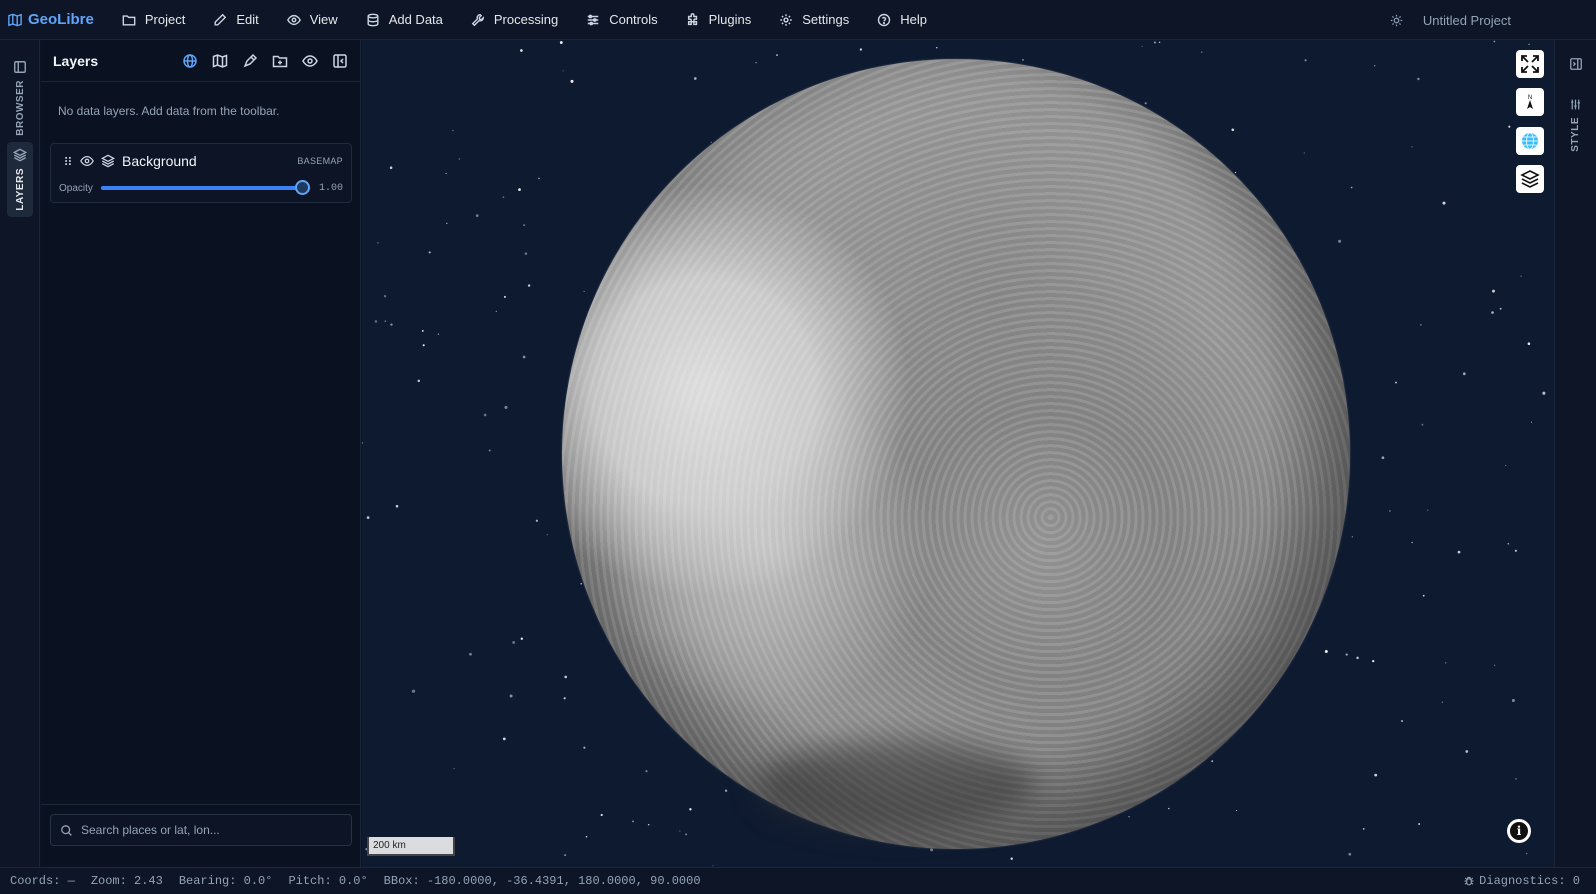  I want to click on drag-handle-icon, so click(68, 161).